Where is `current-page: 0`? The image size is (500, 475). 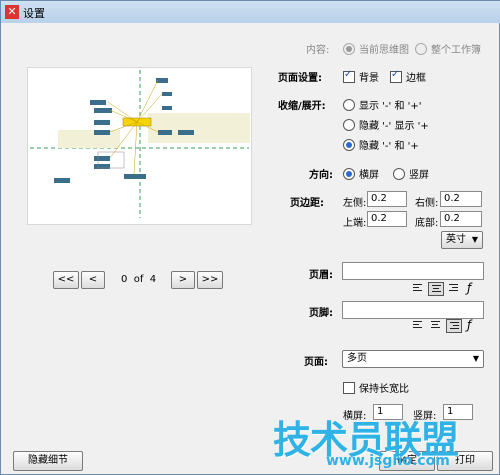 current-page: 0 is located at coordinates (124, 279).